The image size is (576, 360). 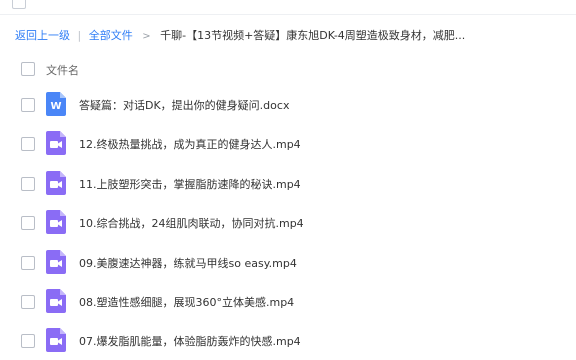 I want to click on file-row: 08.塑造性感细腿，展现360°立体美感.mp4, so click(x=288, y=301).